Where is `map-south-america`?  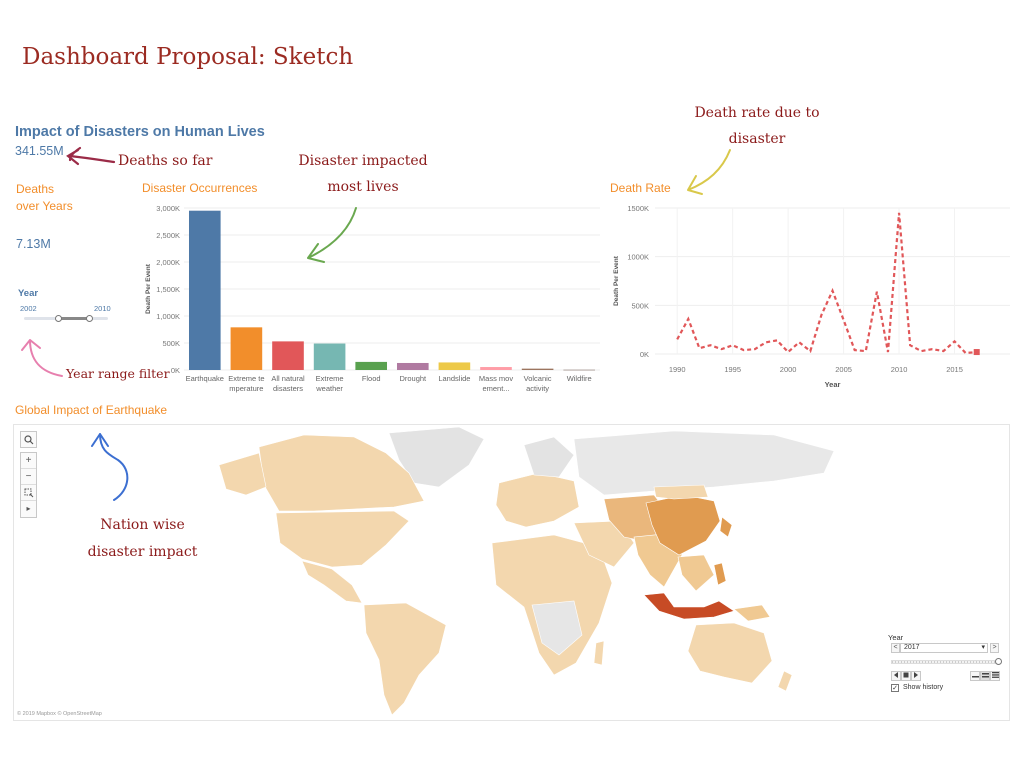 map-south-america is located at coordinates (405, 659).